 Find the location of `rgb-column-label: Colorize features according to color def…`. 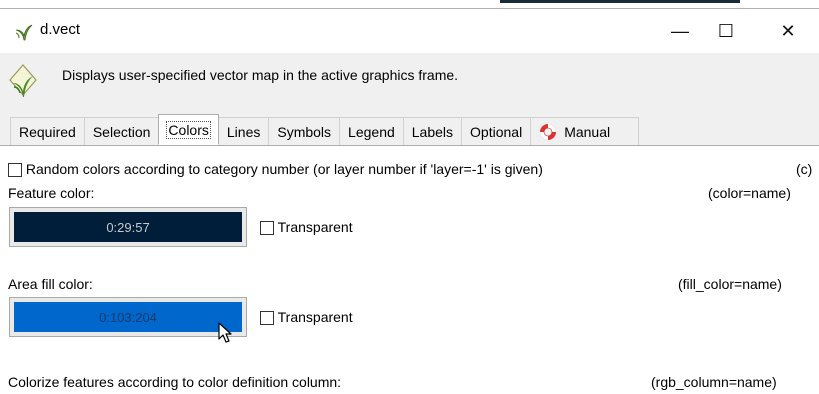

rgb-column-label: Colorize features according to color def… is located at coordinates (175, 382).